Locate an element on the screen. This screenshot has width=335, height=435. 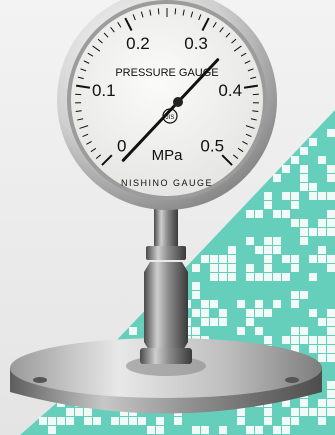
needle-hub is located at coordinates (178, 102).